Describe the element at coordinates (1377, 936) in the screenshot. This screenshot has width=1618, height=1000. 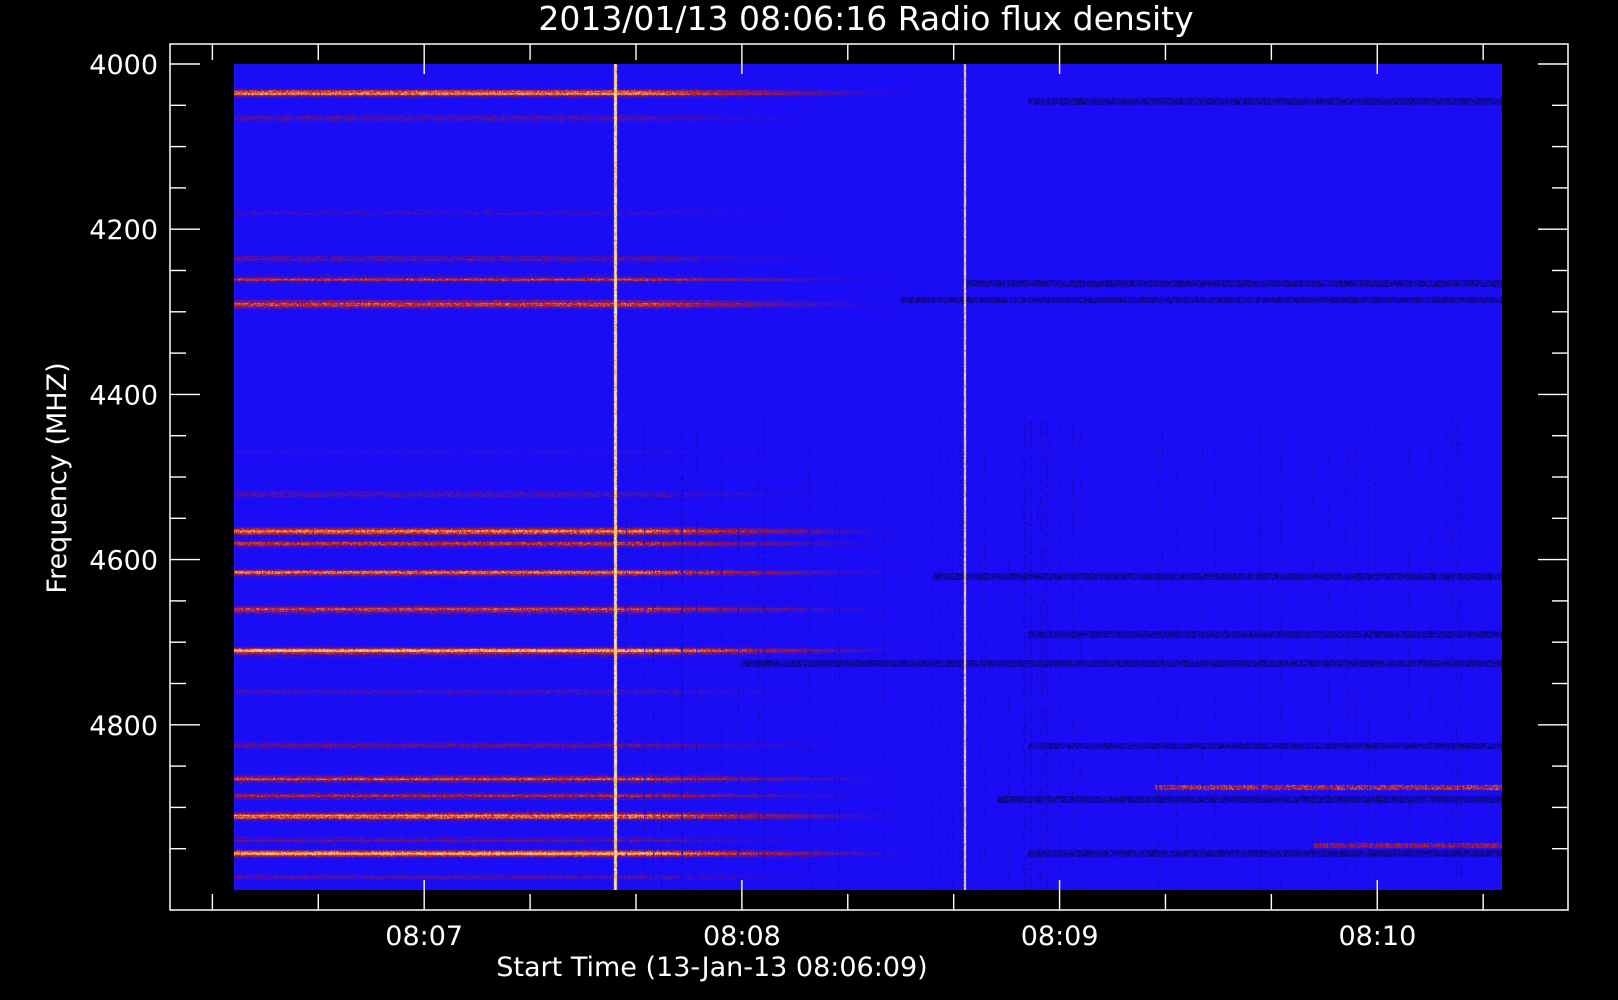
I see `x-tick-label: 08:10` at that location.